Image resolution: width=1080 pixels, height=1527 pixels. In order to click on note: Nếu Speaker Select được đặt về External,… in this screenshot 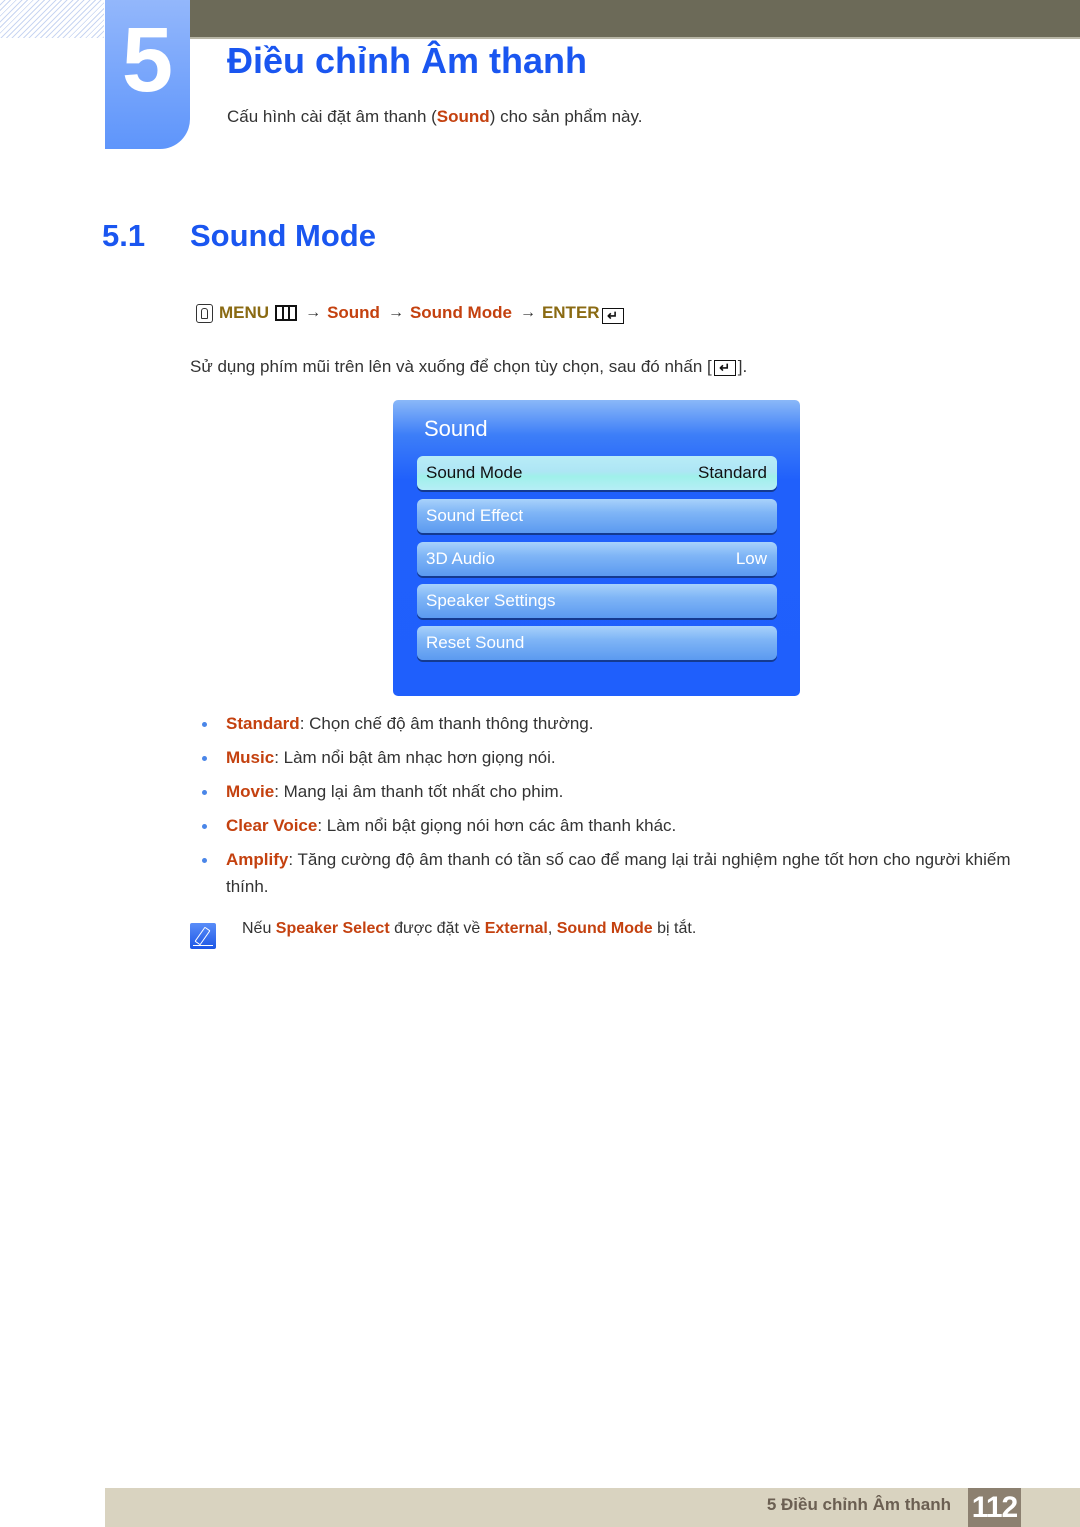, I will do `click(443, 934)`.